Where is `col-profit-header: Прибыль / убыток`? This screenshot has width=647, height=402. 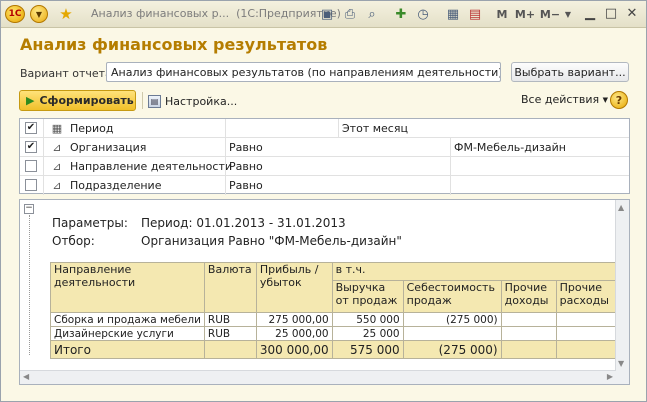 col-profit-header: Прибыль / убыток is located at coordinates (294, 287).